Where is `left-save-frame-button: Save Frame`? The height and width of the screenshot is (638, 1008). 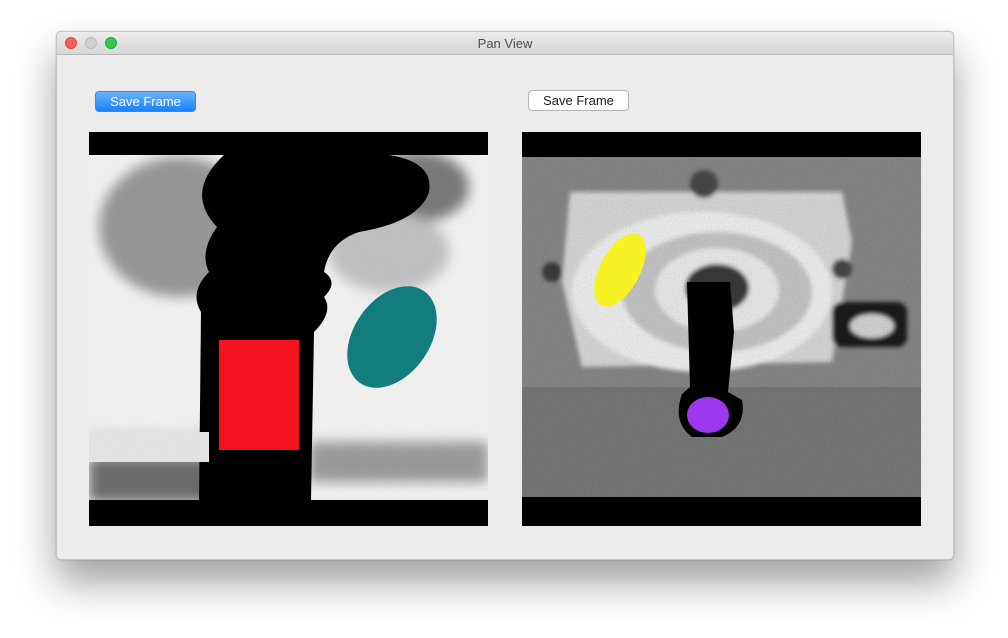 left-save-frame-button: Save Frame is located at coordinates (145, 101).